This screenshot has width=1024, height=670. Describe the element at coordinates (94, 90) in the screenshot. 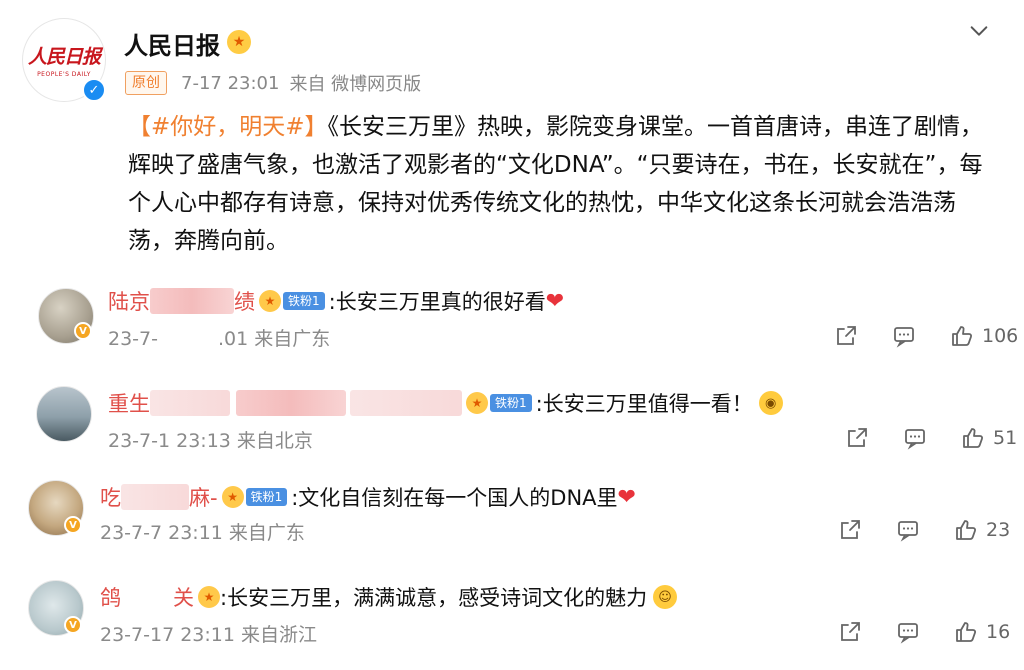

I see `verified-icon: ✓` at that location.